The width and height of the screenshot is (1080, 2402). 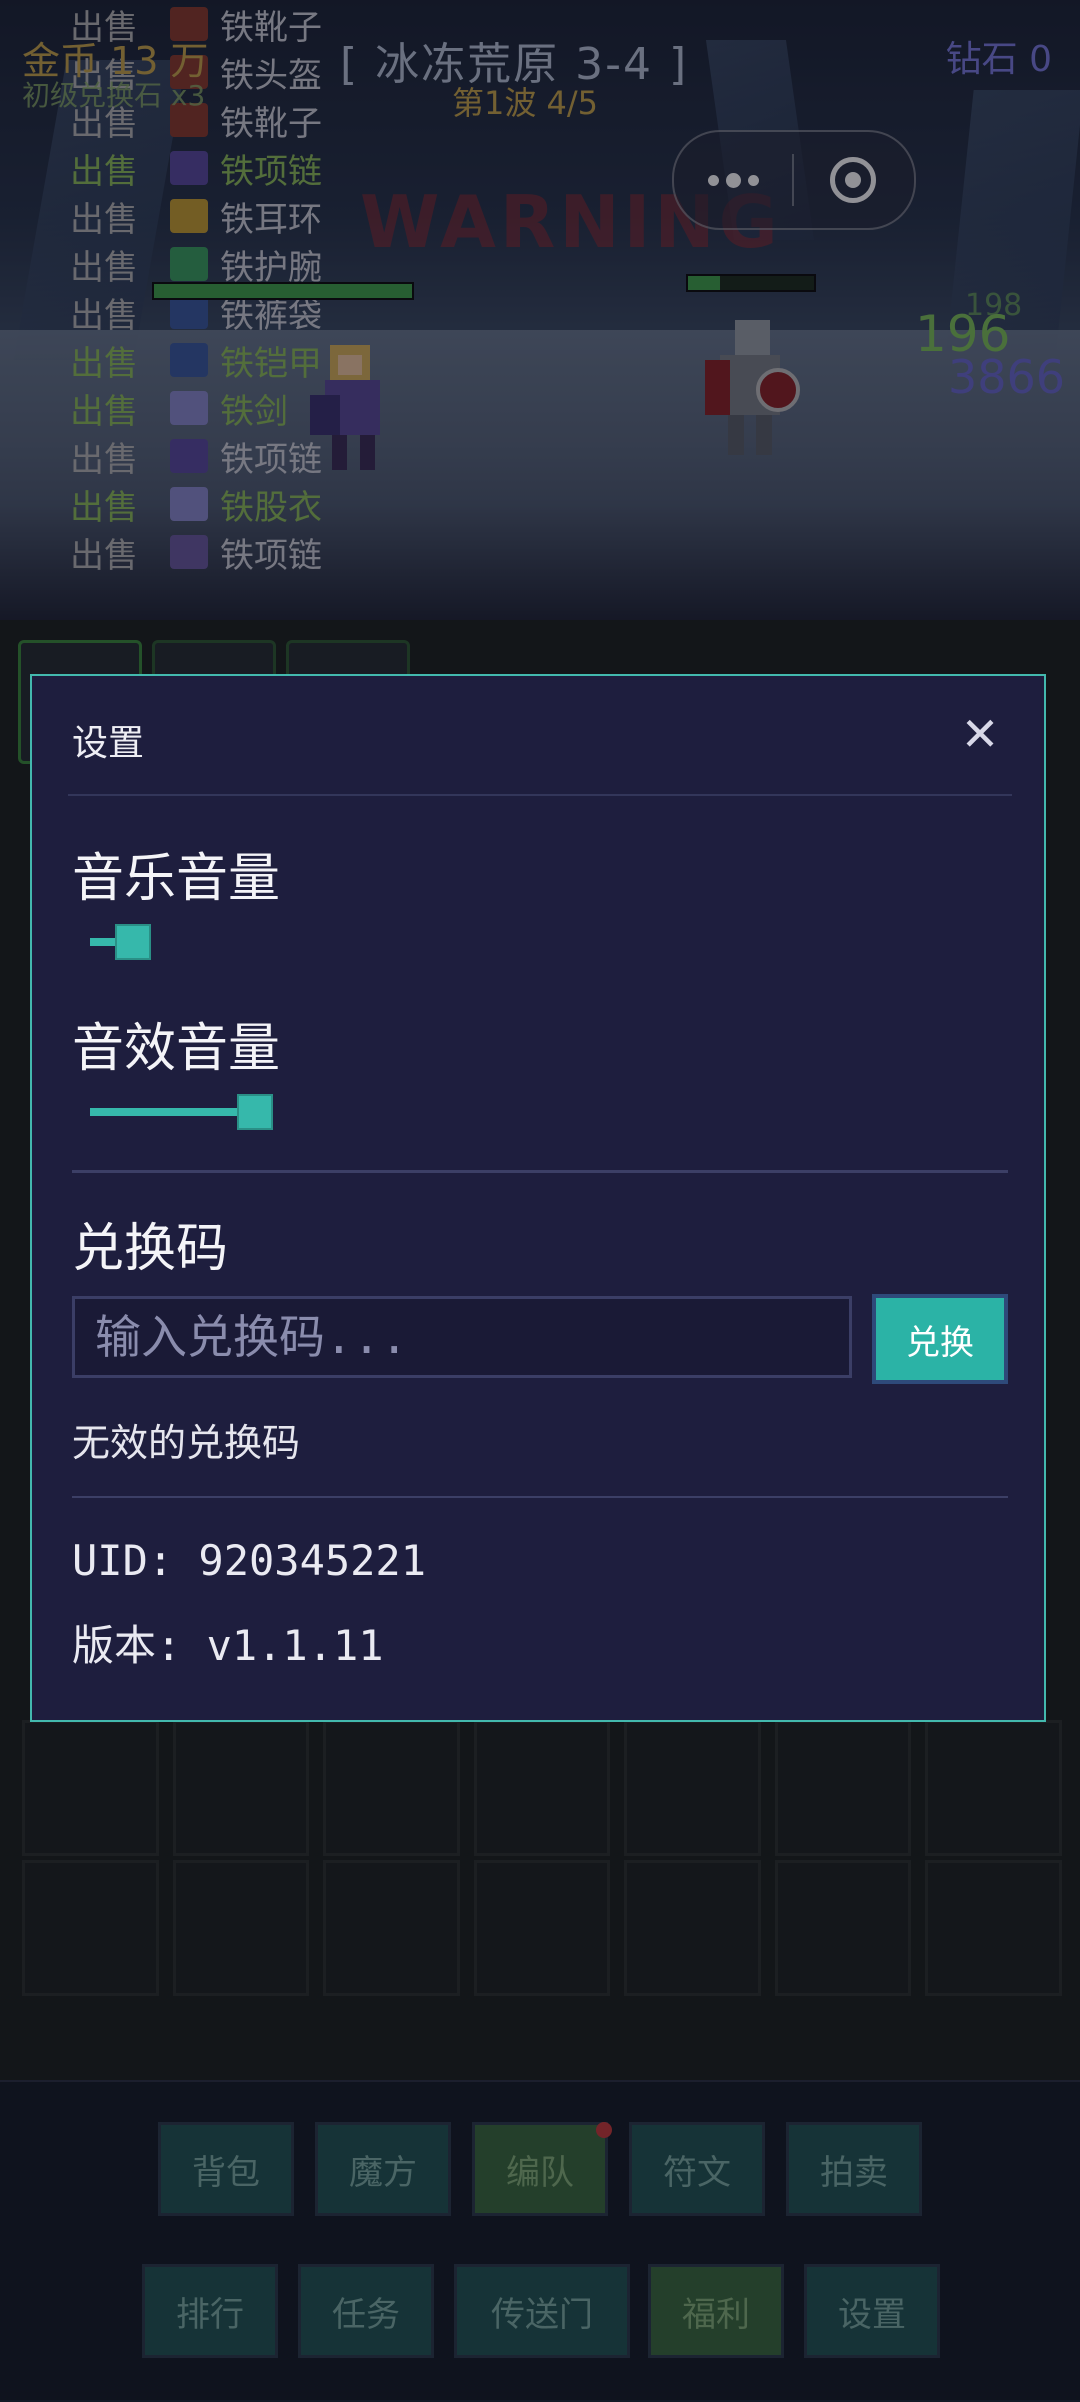 What do you see at coordinates (249, 1560) in the screenshot?
I see `uid-text: UID: 920345221` at bounding box center [249, 1560].